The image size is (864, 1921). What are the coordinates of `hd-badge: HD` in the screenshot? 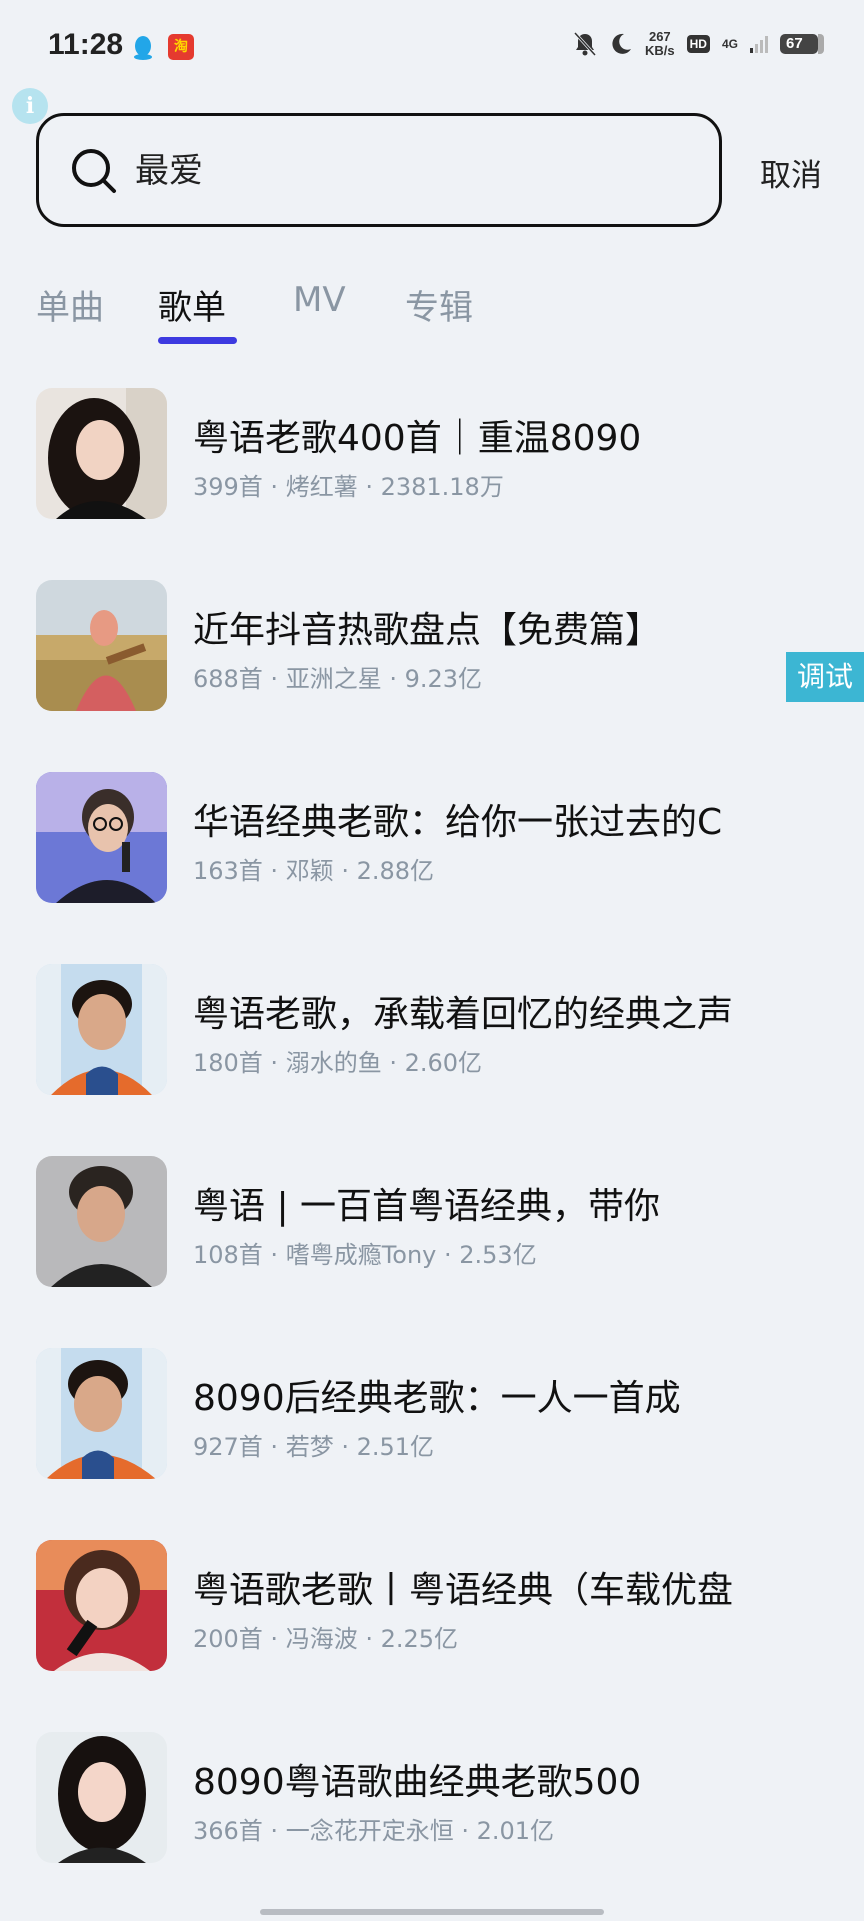 It's located at (698, 44).